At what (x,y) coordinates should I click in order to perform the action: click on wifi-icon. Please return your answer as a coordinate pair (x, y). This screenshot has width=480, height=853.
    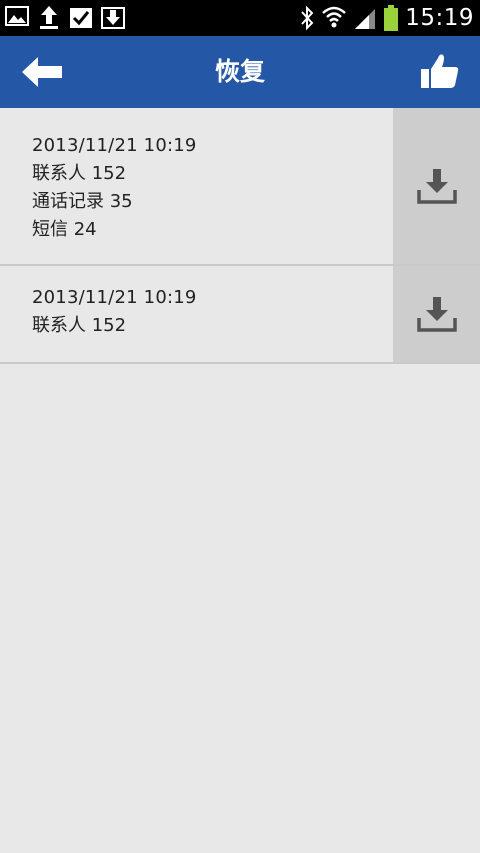
    Looking at the image, I should click on (334, 17).